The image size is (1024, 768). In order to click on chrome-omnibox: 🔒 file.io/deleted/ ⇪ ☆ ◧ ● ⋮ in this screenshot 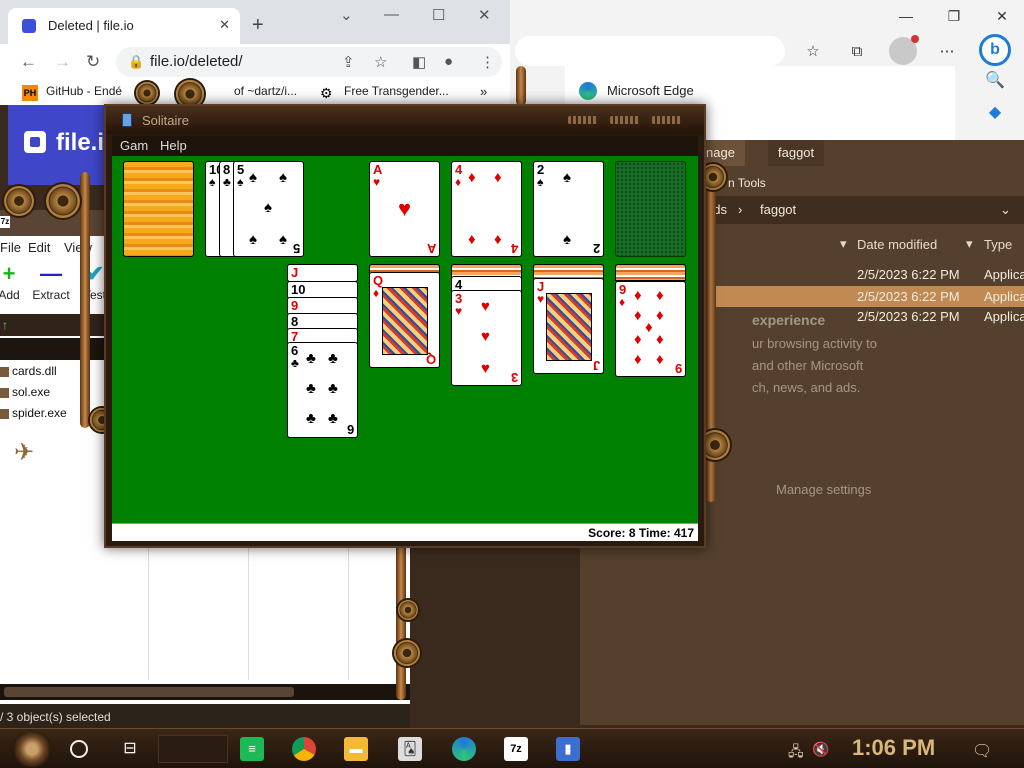, I will do `click(309, 62)`.